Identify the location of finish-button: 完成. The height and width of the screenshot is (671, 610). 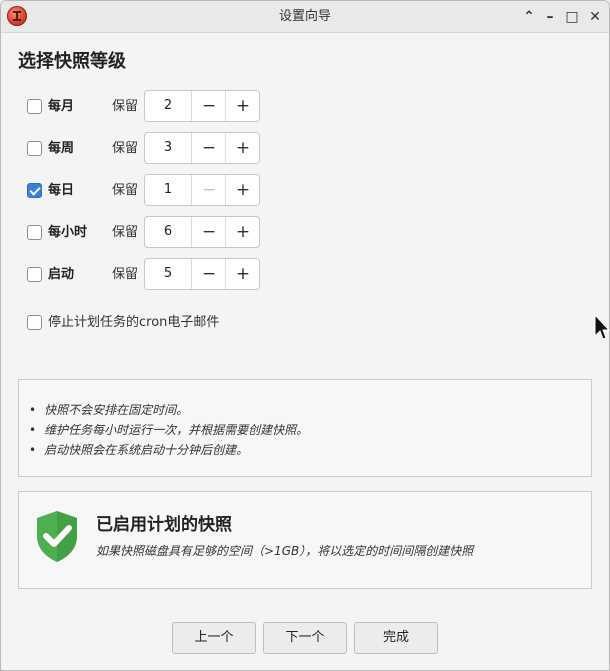
(396, 638).